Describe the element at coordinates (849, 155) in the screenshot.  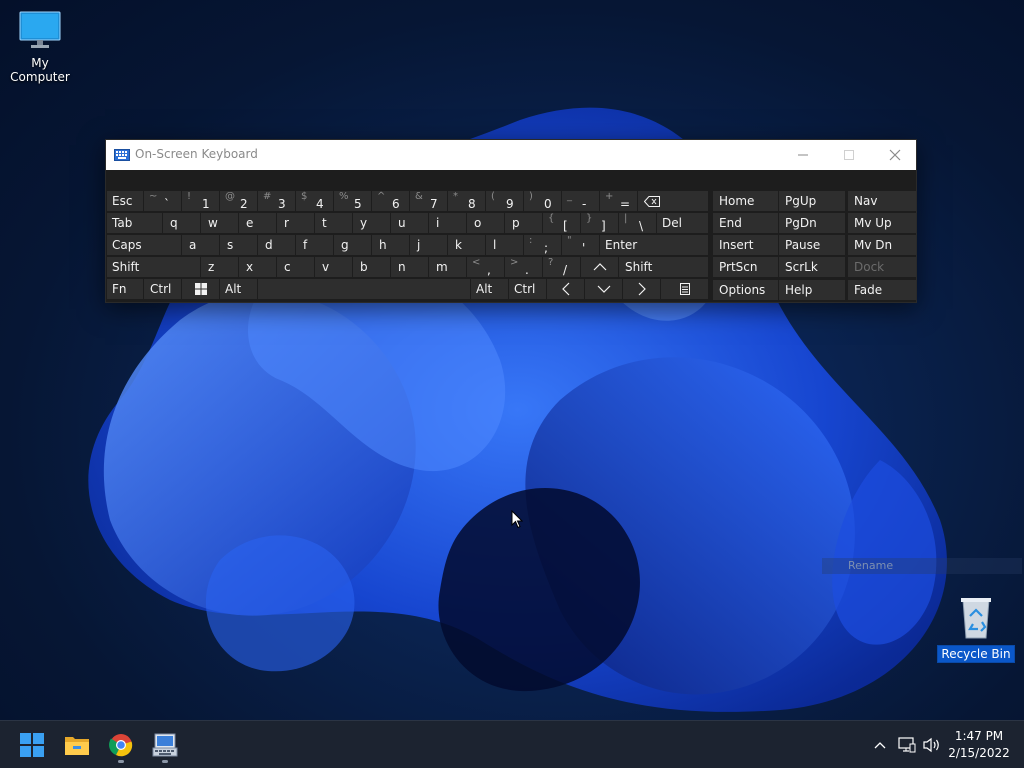
I see `maximize-button` at that location.